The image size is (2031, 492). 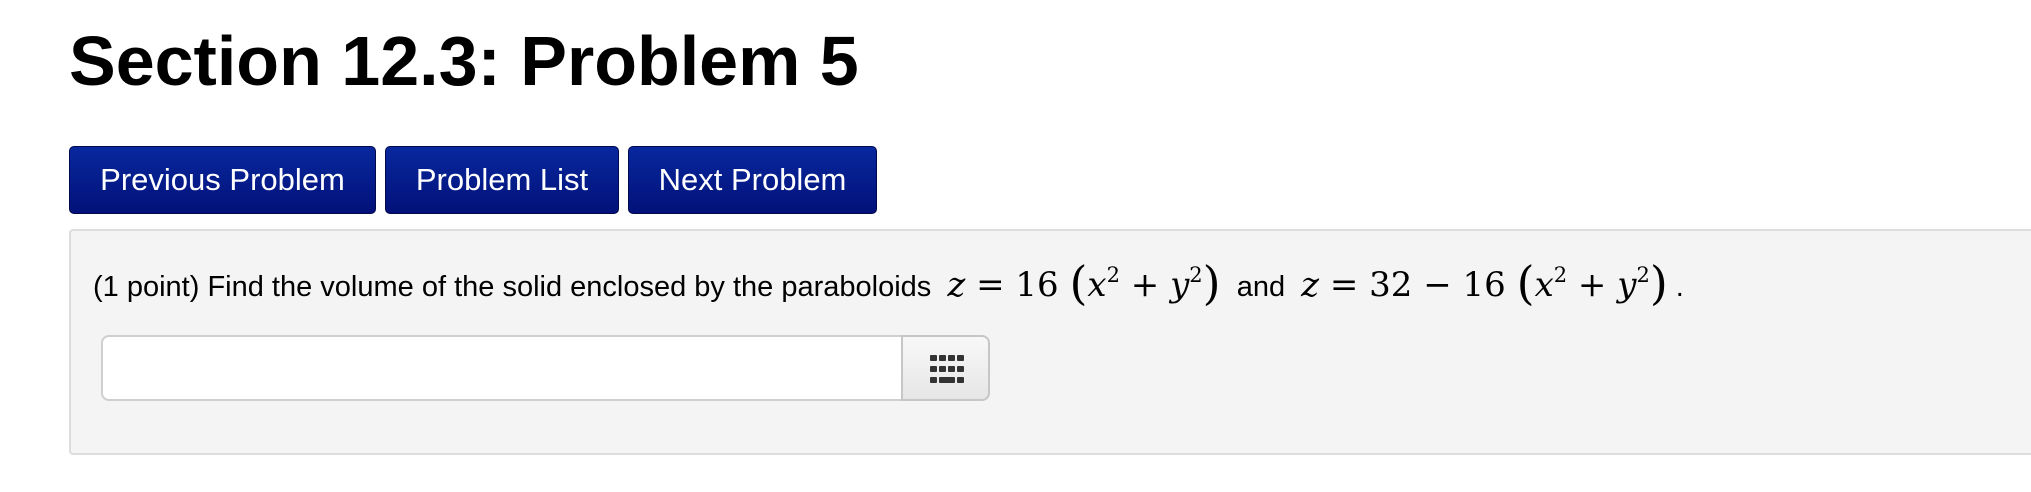 I want to click on equation-editor-button, so click(x=945, y=368).